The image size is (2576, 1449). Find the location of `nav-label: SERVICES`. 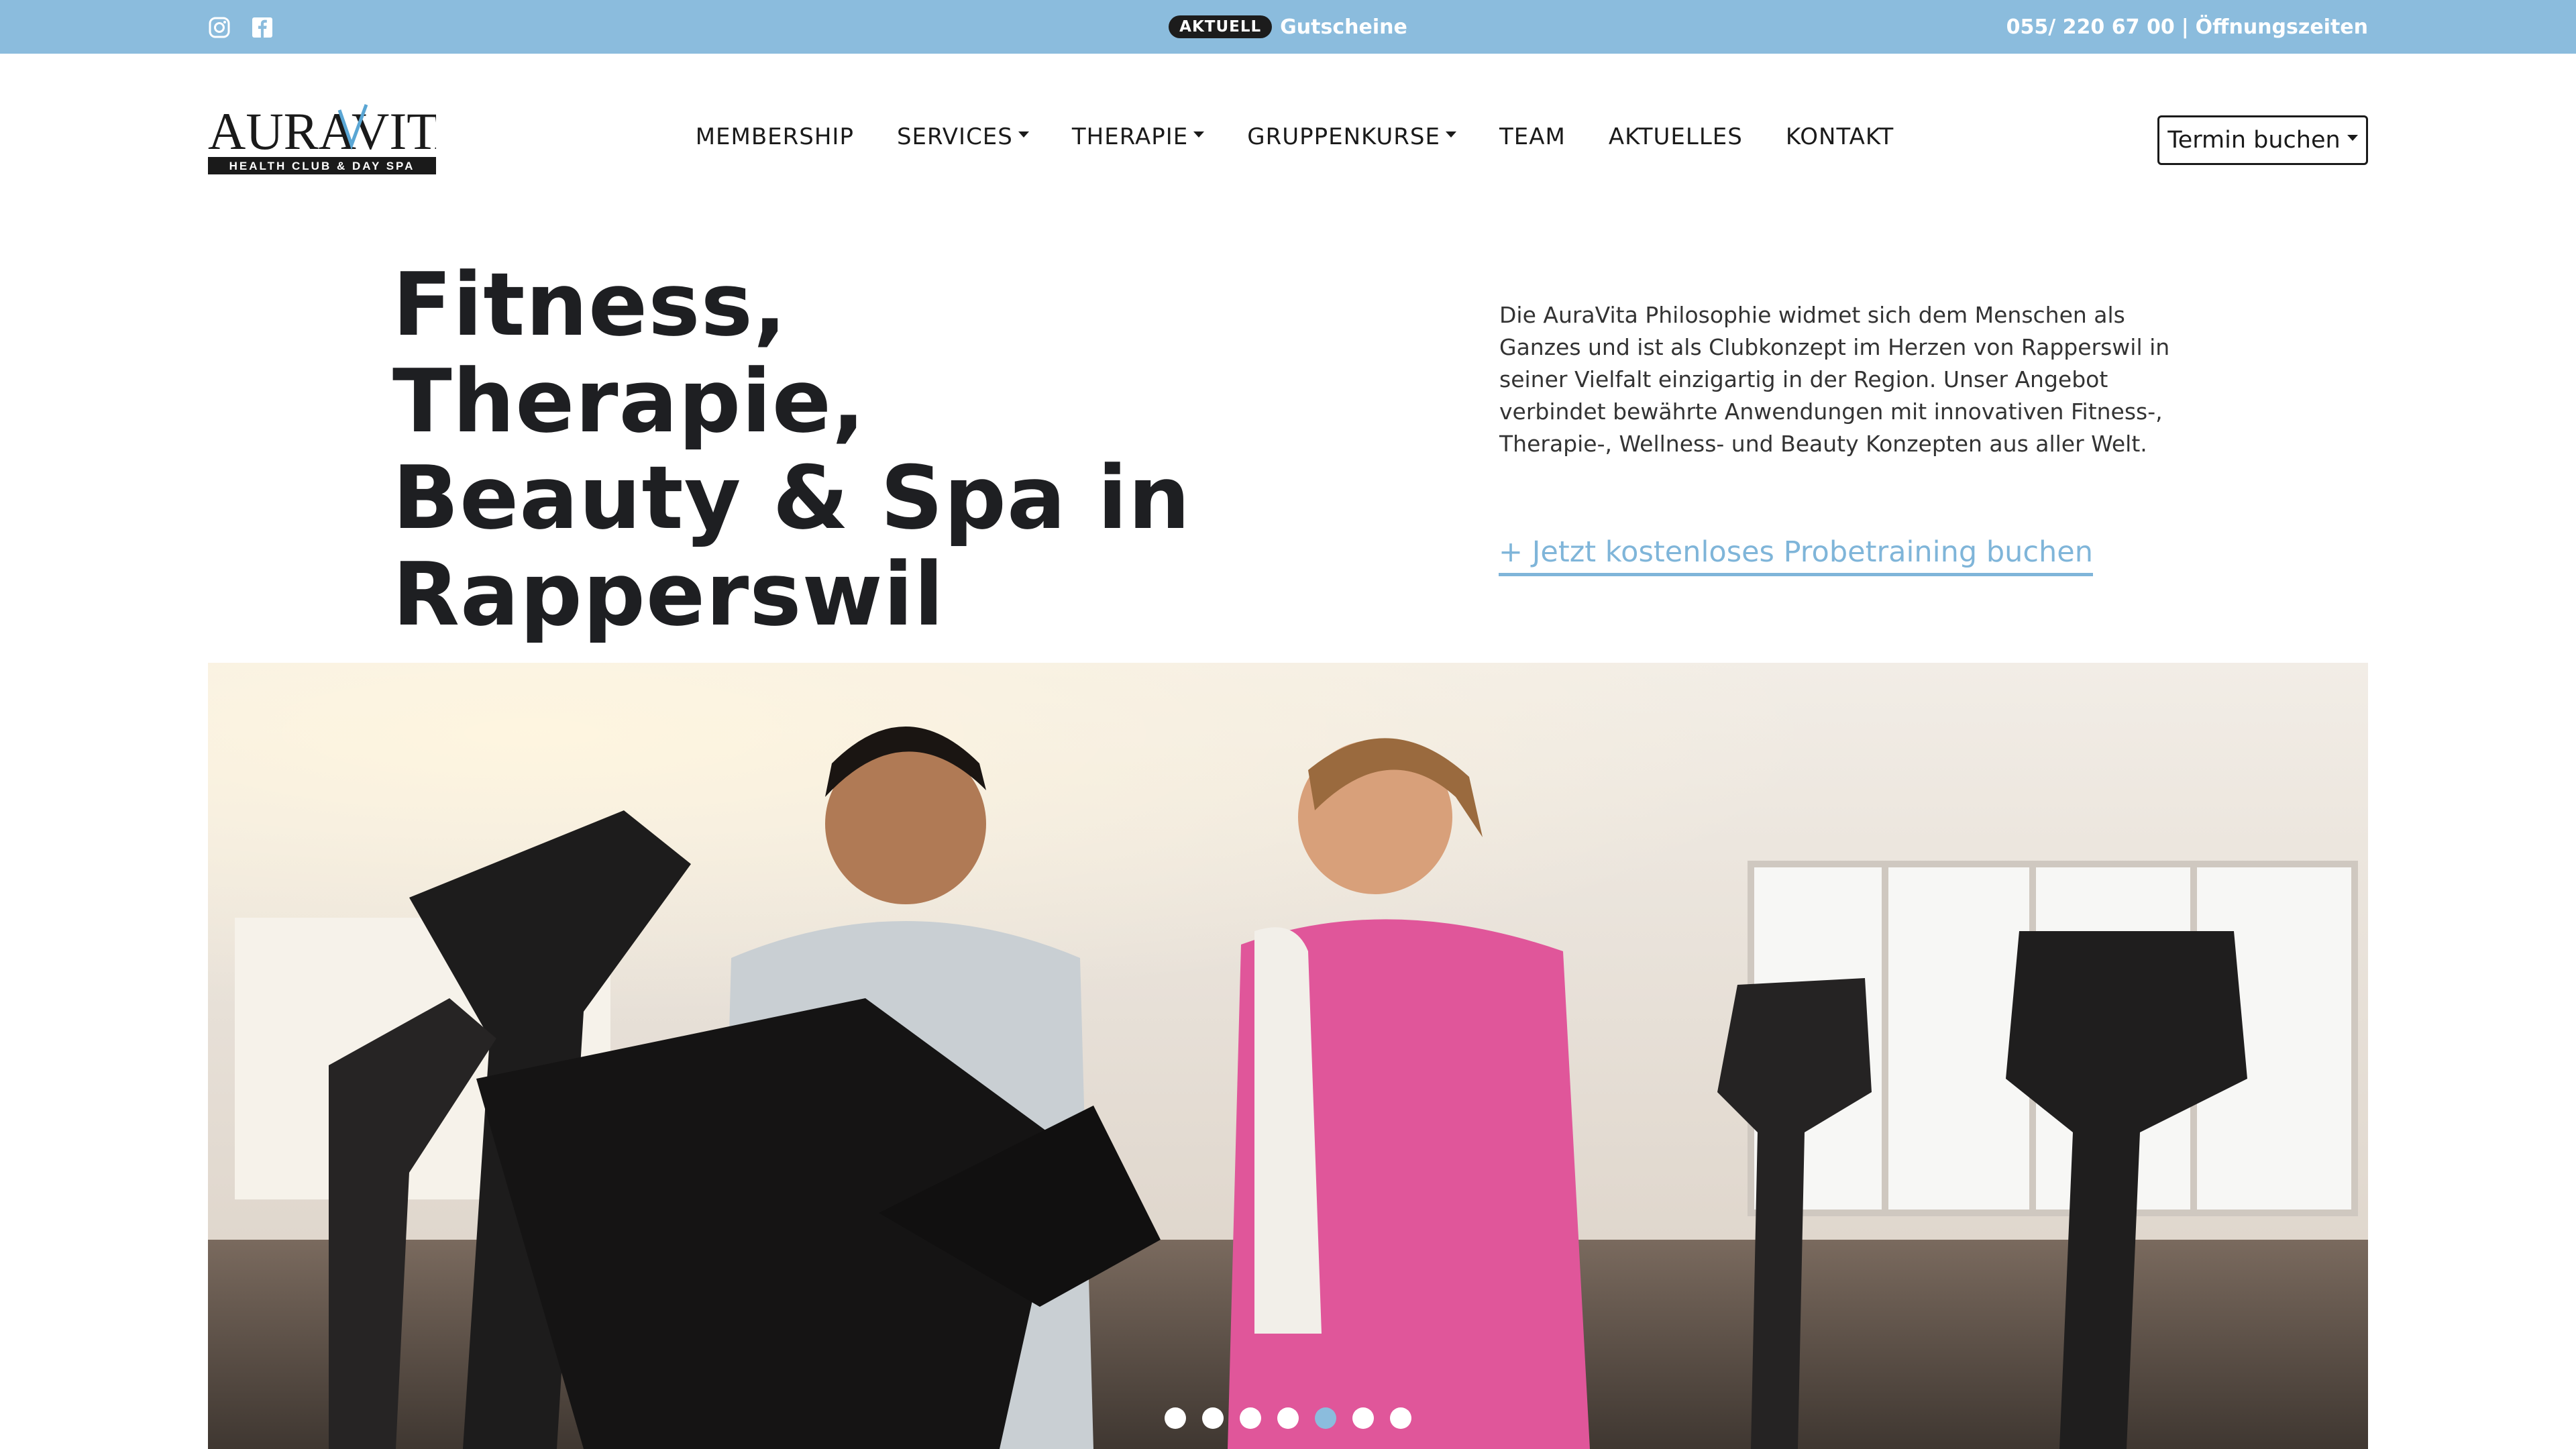

nav-label: SERVICES is located at coordinates (954, 136).